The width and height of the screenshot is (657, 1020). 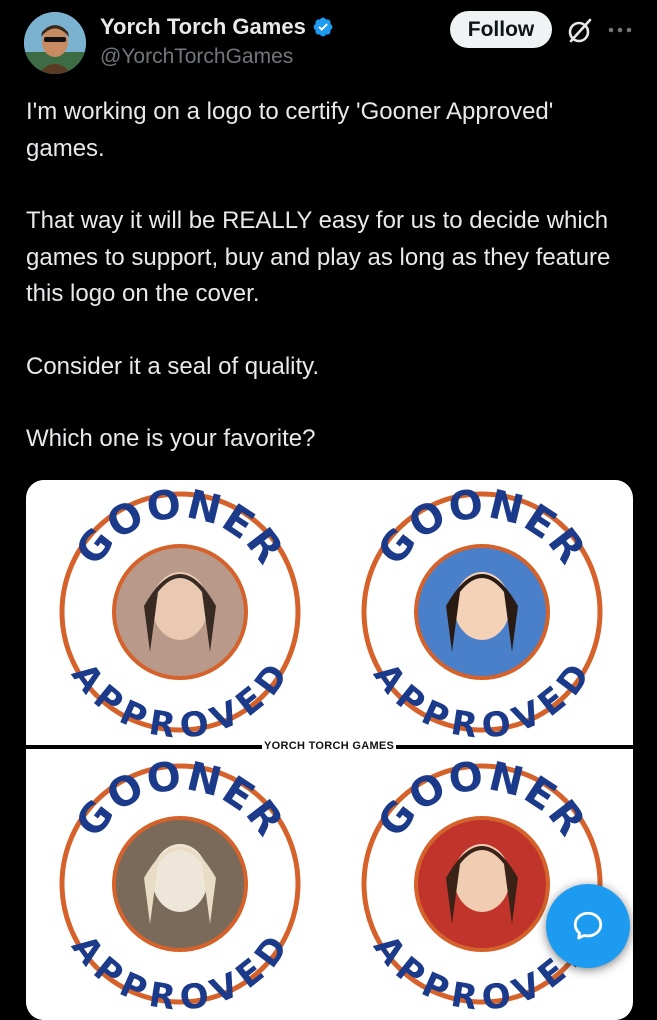 I want to click on tweet-paragraph: Consider it a seal of quality., so click(x=173, y=366).